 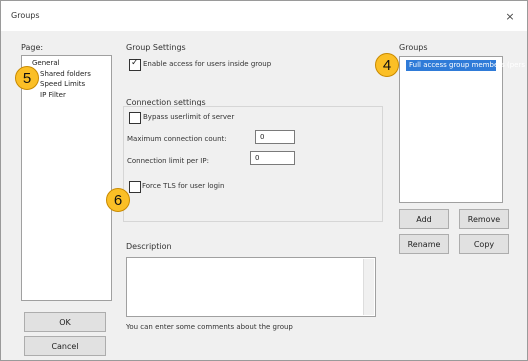 What do you see at coordinates (424, 244) in the screenshot?
I see `rename-button: Rename` at bounding box center [424, 244].